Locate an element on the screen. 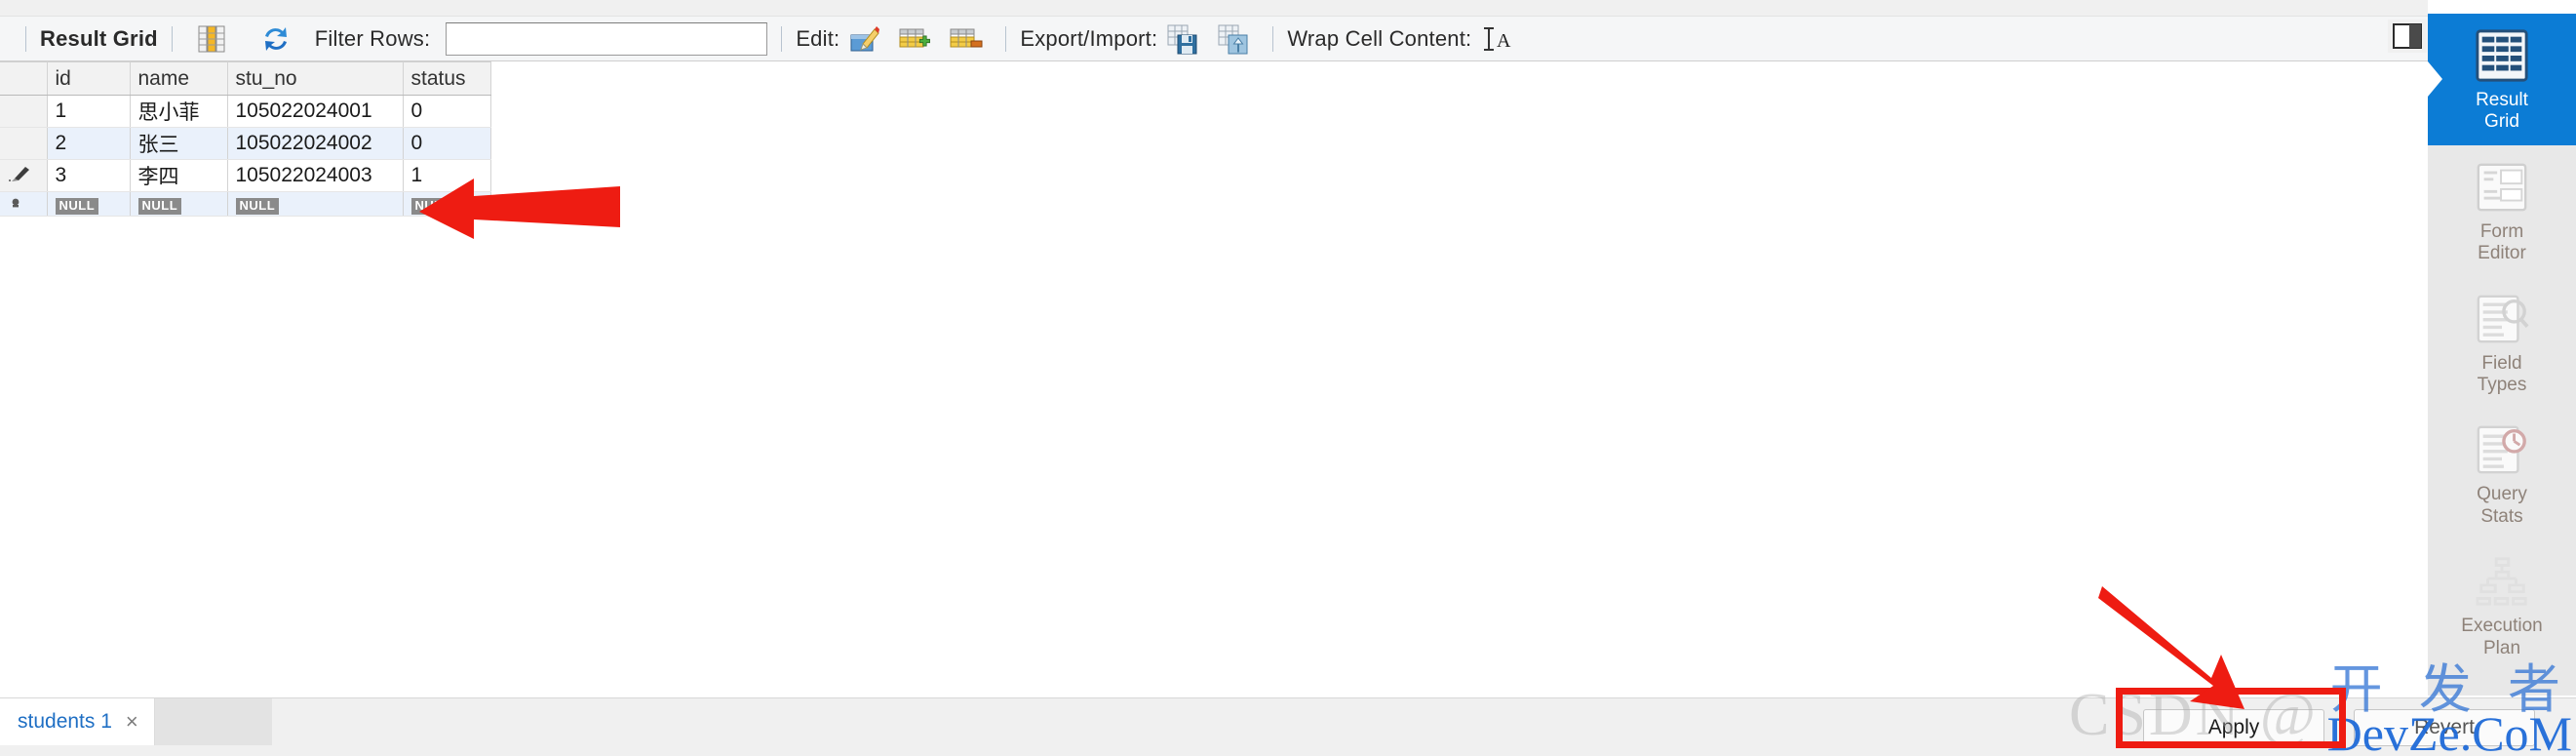 This screenshot has height=756, width=2576. sidebar-item-execution-plan: Execution Plan is located at coordinates (2502, 605).